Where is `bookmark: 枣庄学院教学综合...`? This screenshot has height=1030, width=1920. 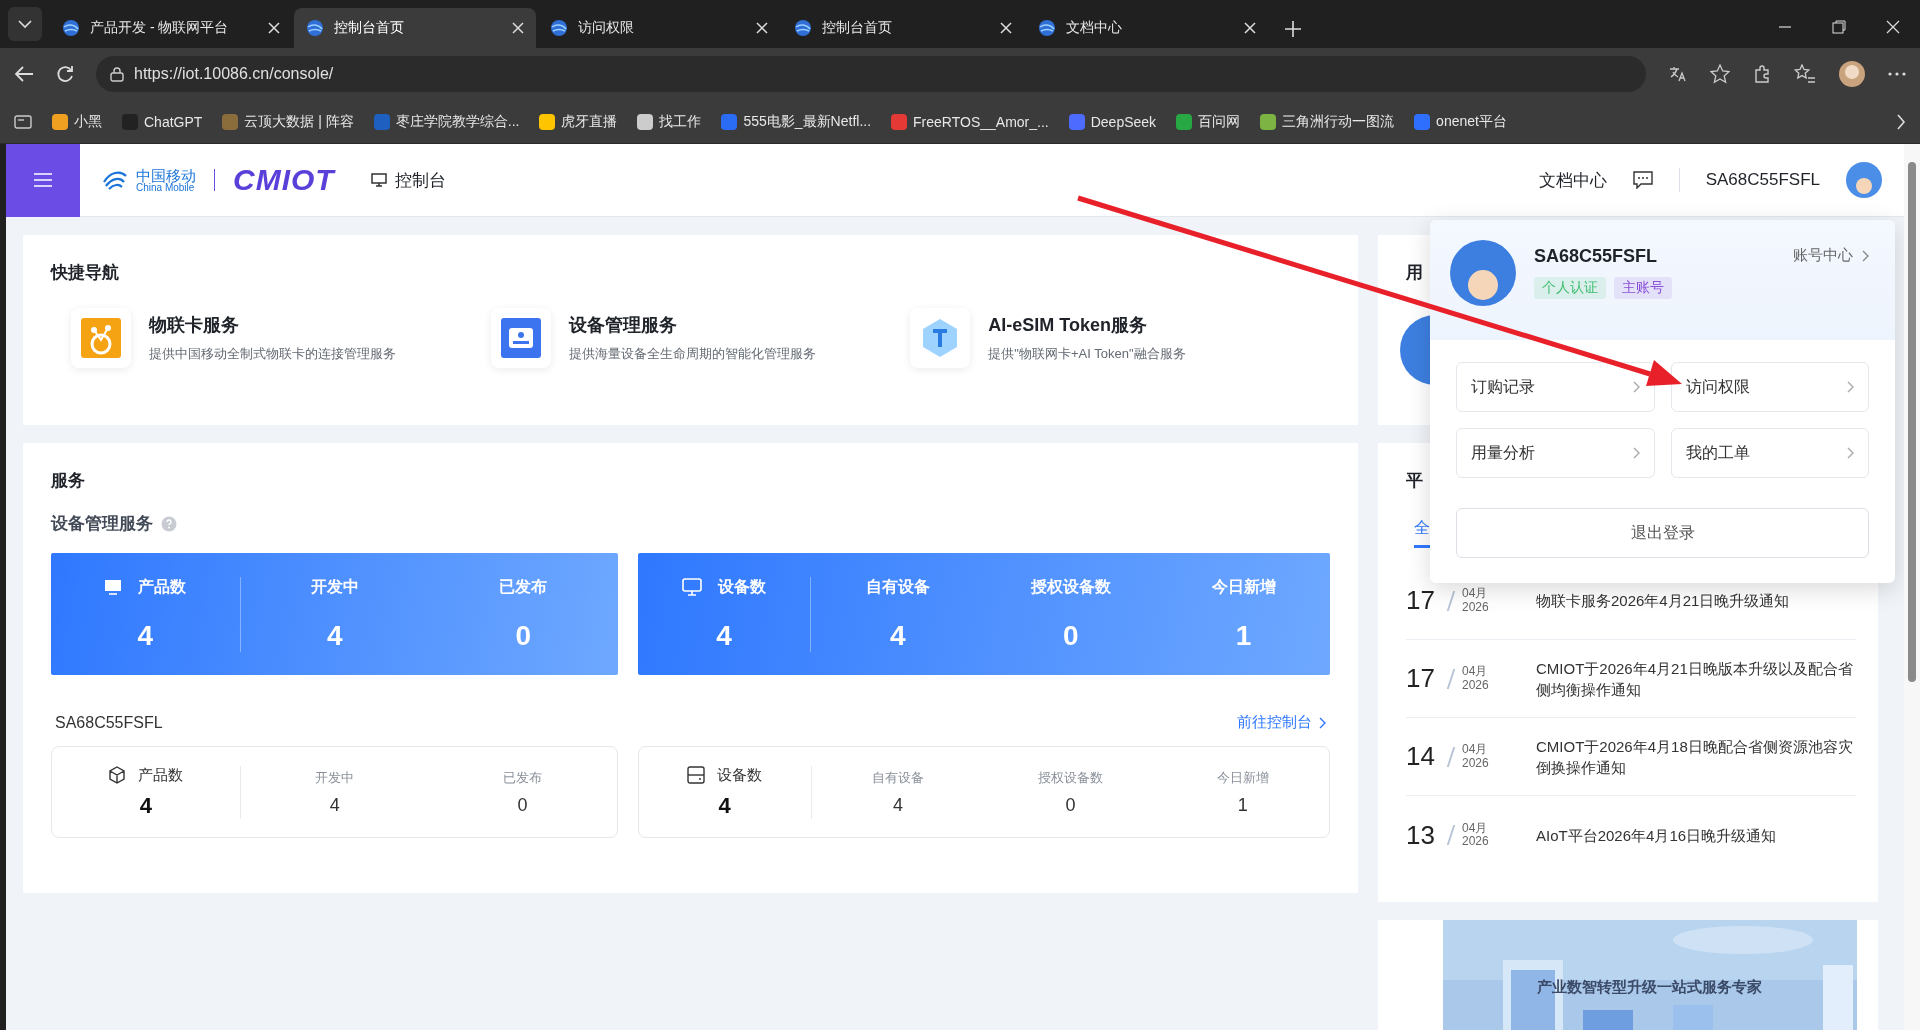 bookmark: 枣庄学院教学综合... is located at coordinates (446, 121).